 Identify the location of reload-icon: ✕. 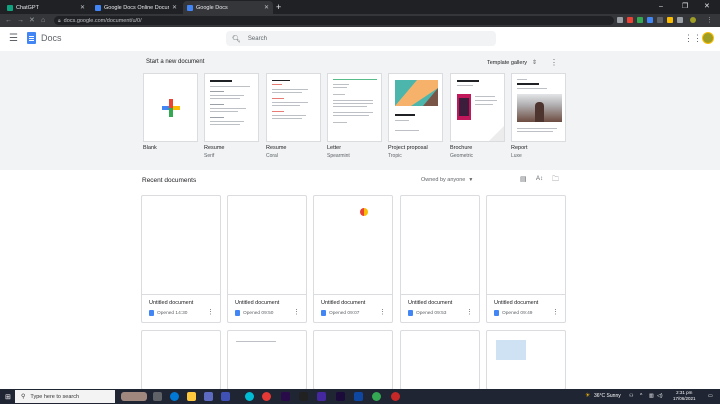
(32, 20).